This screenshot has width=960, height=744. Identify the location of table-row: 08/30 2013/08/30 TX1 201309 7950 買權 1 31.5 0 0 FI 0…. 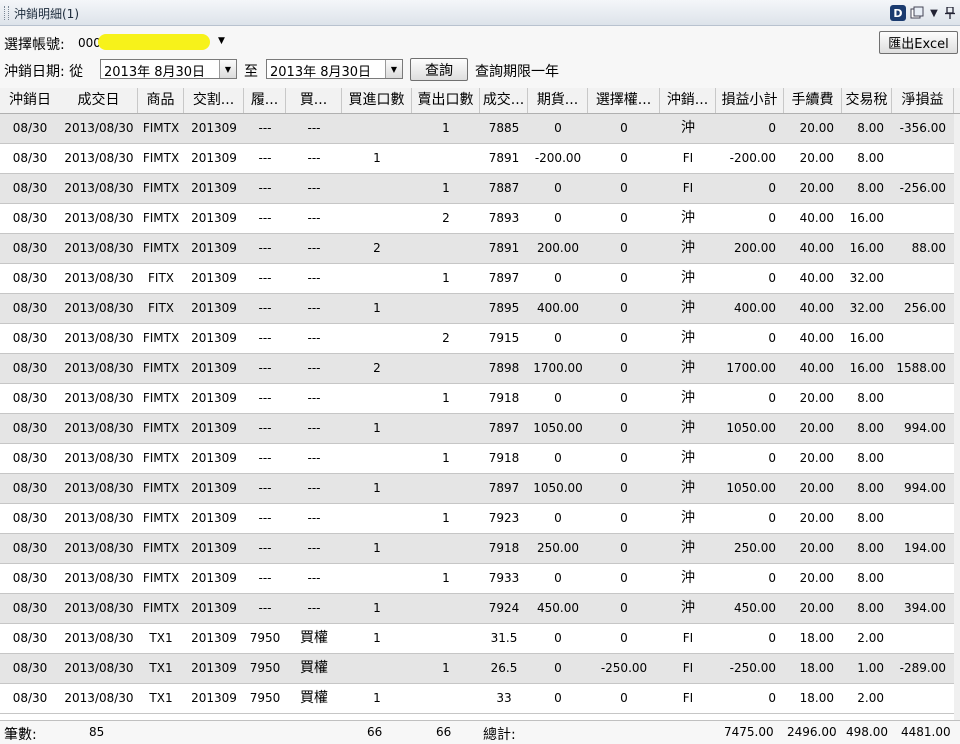
(477, 639).